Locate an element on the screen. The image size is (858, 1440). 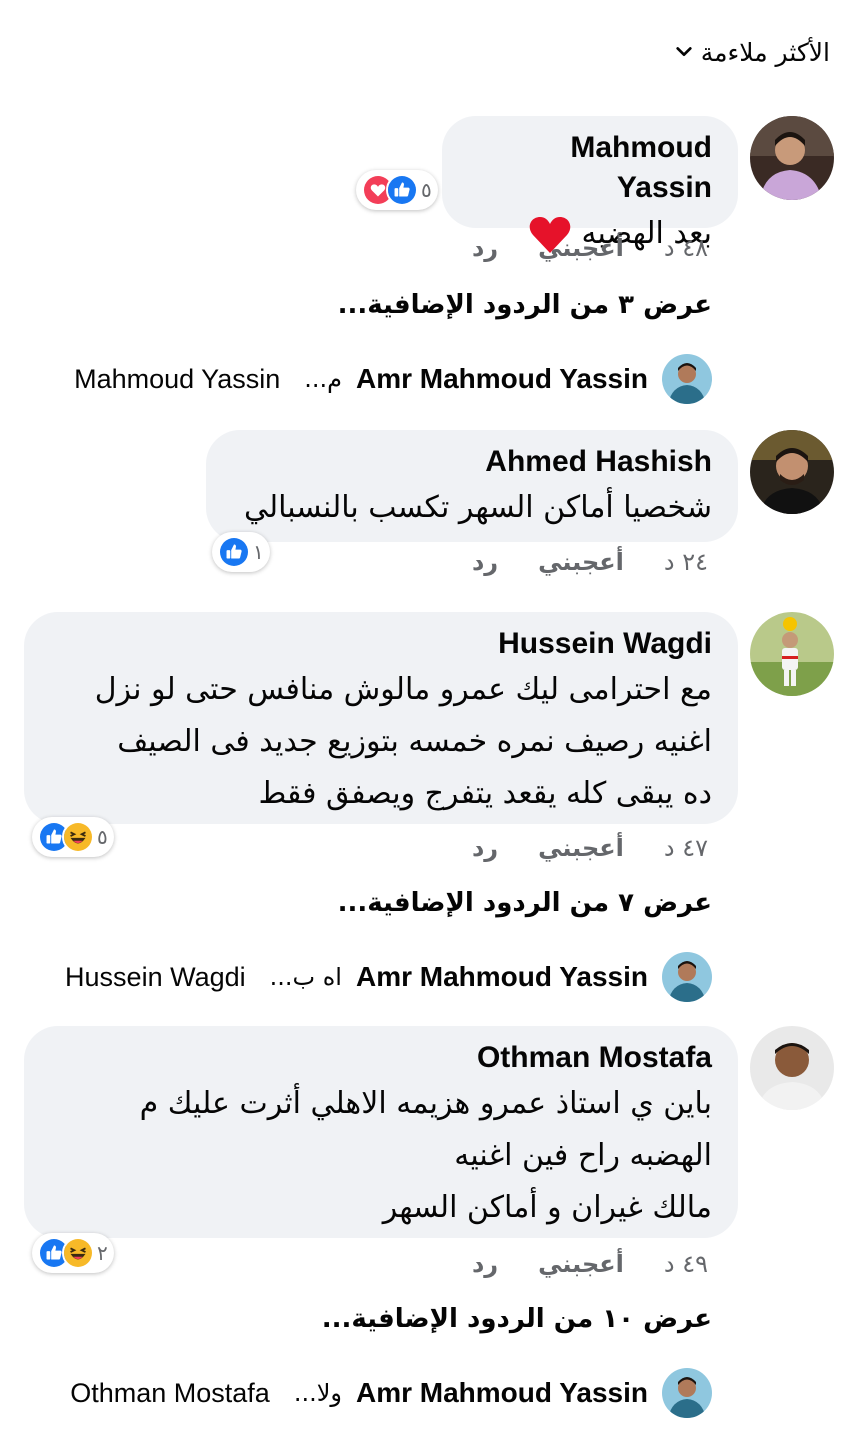
comment-text-line: شخصيا أماكن السهر تكسب بالنسبالي is located at coordinates (477, 507).